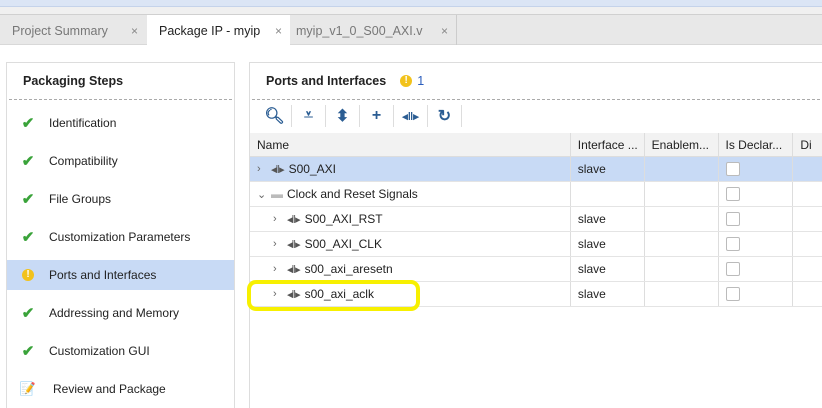 The image size is (822, 408). I want to click on folder-icon: ▬, so click(277, 194).